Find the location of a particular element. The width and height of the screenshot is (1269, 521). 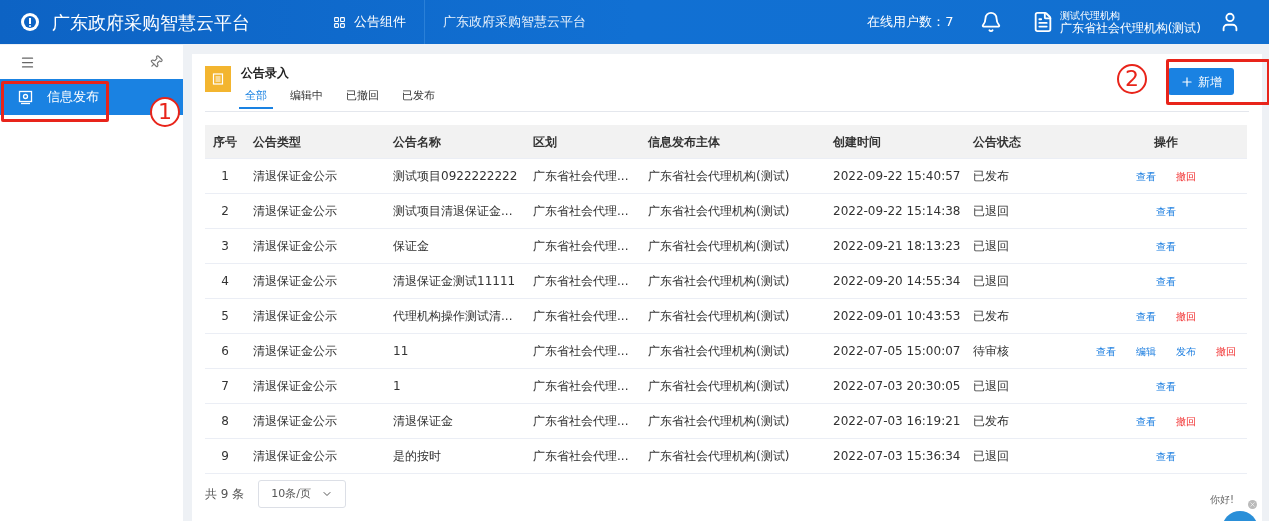

table-cell-text: 3 is located at coordinates (225, 246).